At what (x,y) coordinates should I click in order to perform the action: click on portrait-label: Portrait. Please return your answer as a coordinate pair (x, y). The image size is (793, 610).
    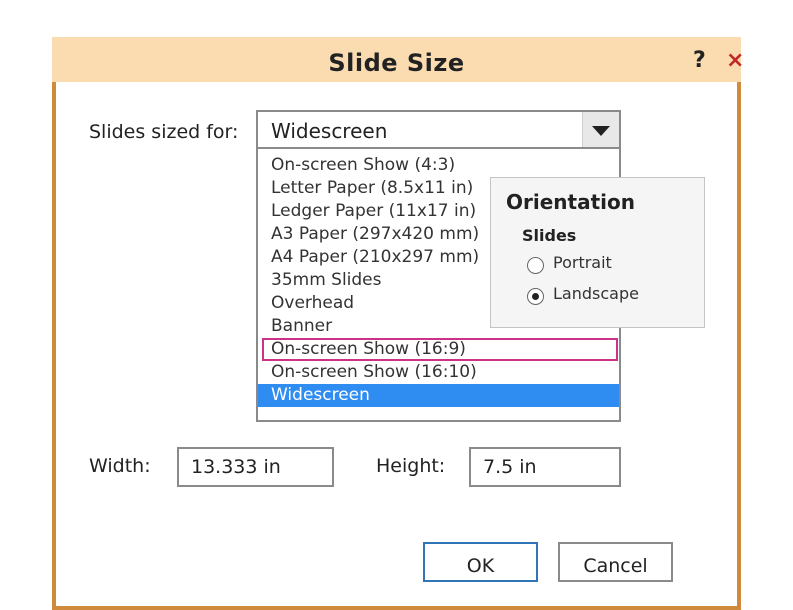
    Looking at the image, I should click on (582, 262).